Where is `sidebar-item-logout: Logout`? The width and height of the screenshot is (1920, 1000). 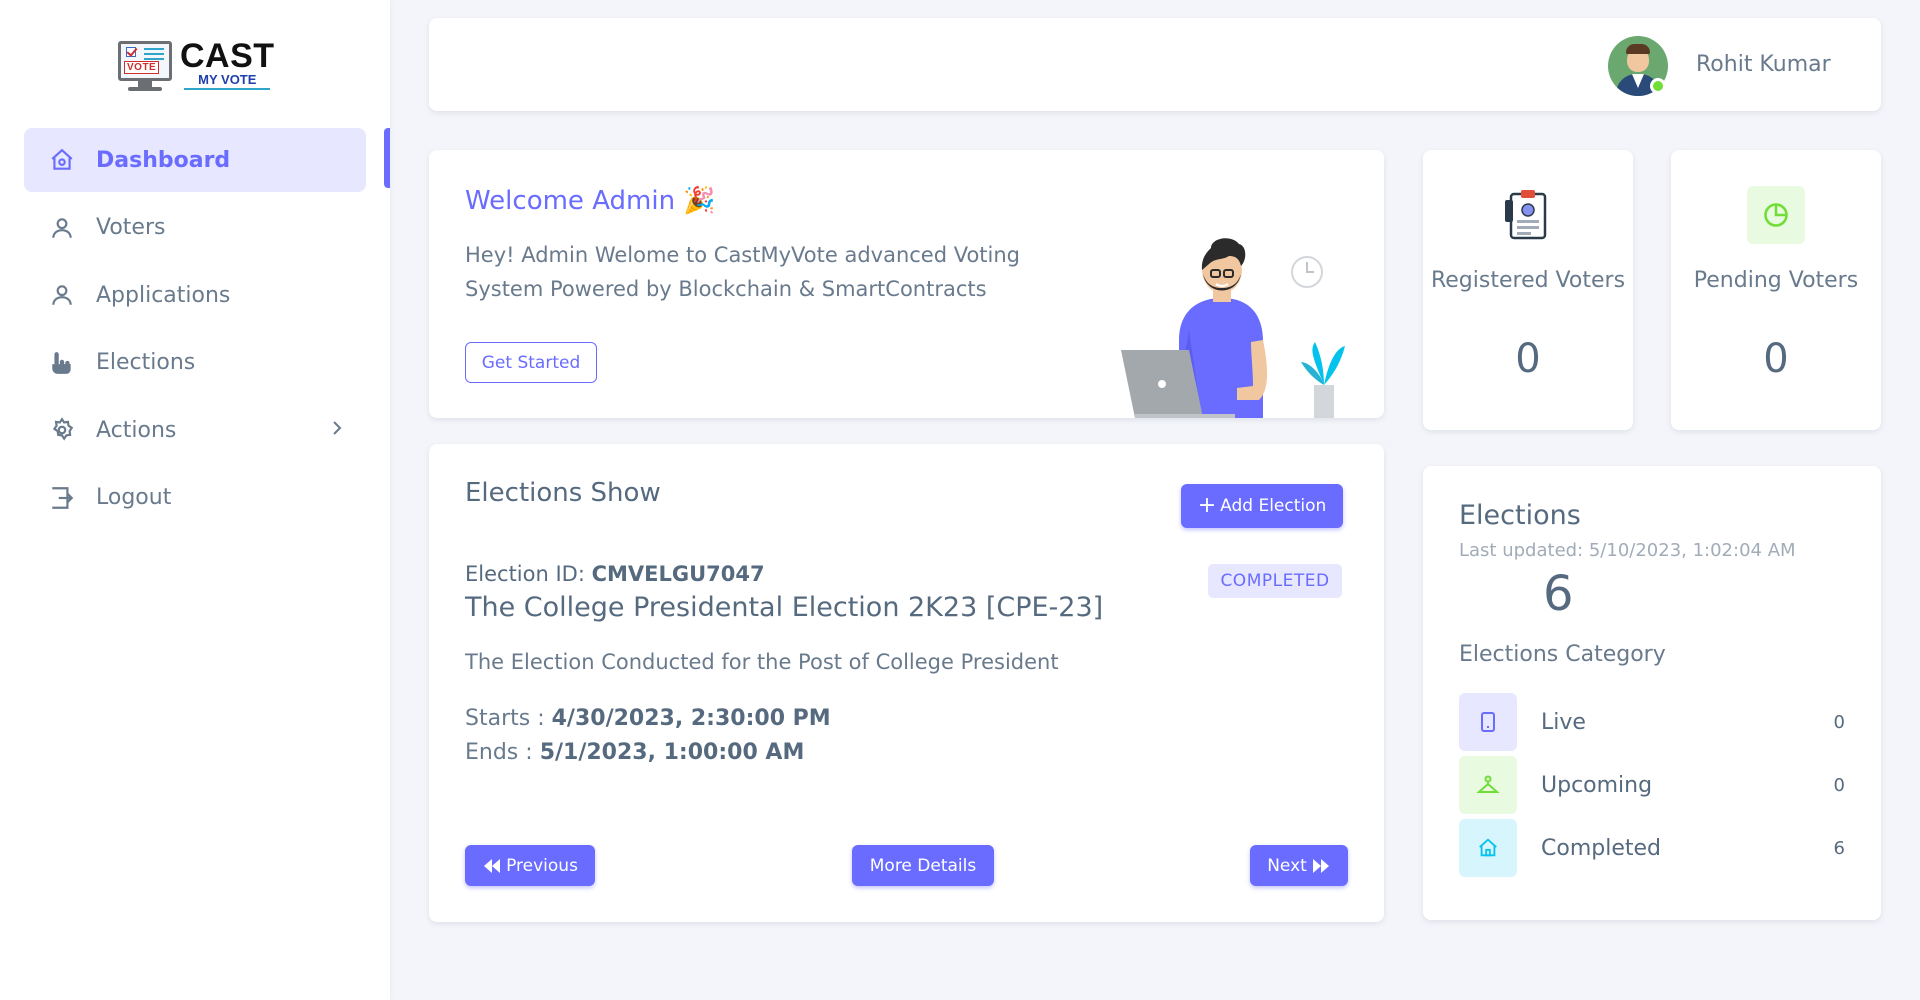
sidebar-item-logout: Logout is located at coordinates (195, 498).